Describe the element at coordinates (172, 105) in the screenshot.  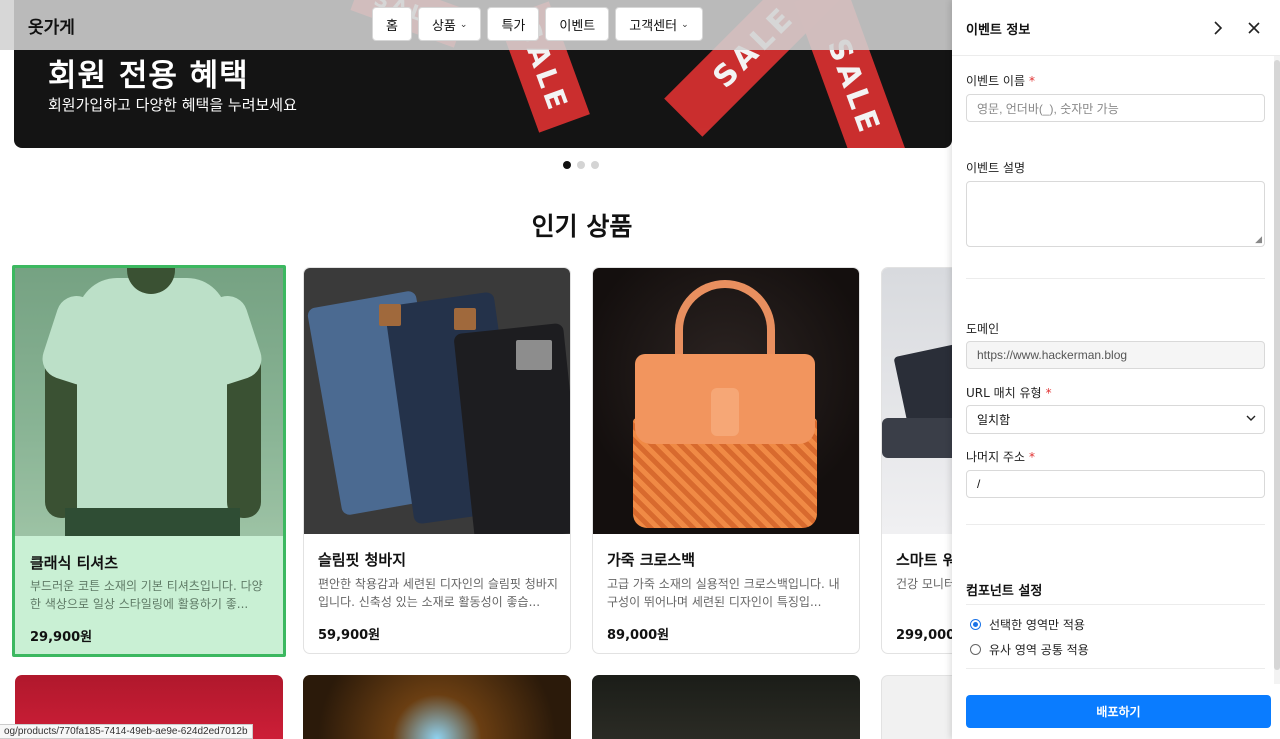
I see `hero-subtitle: 회원가입하고 다양한 혜택을 누려보세요` at that location.